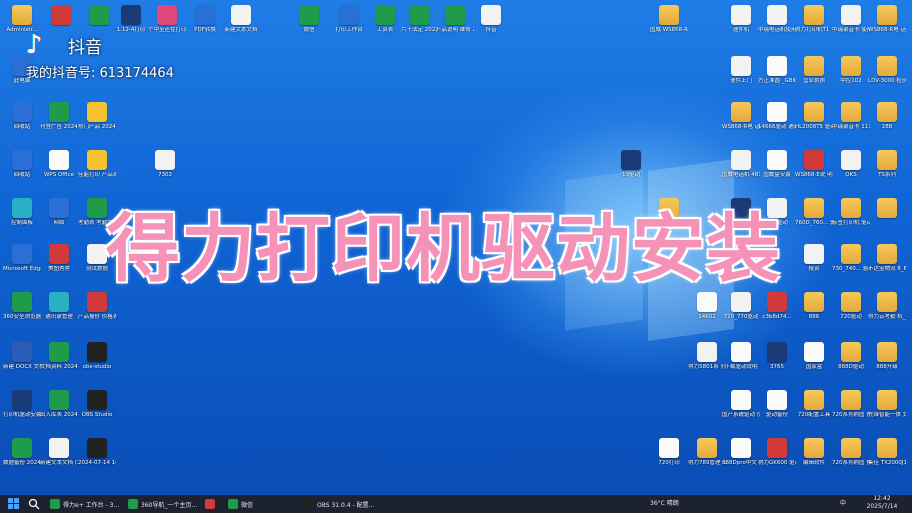 The height and width of the screenshot is (513, 912). Describe the element at coordinates (851, 258) in the screenshot. I see `desktop-icon: 730_740... 驱动` at that location.